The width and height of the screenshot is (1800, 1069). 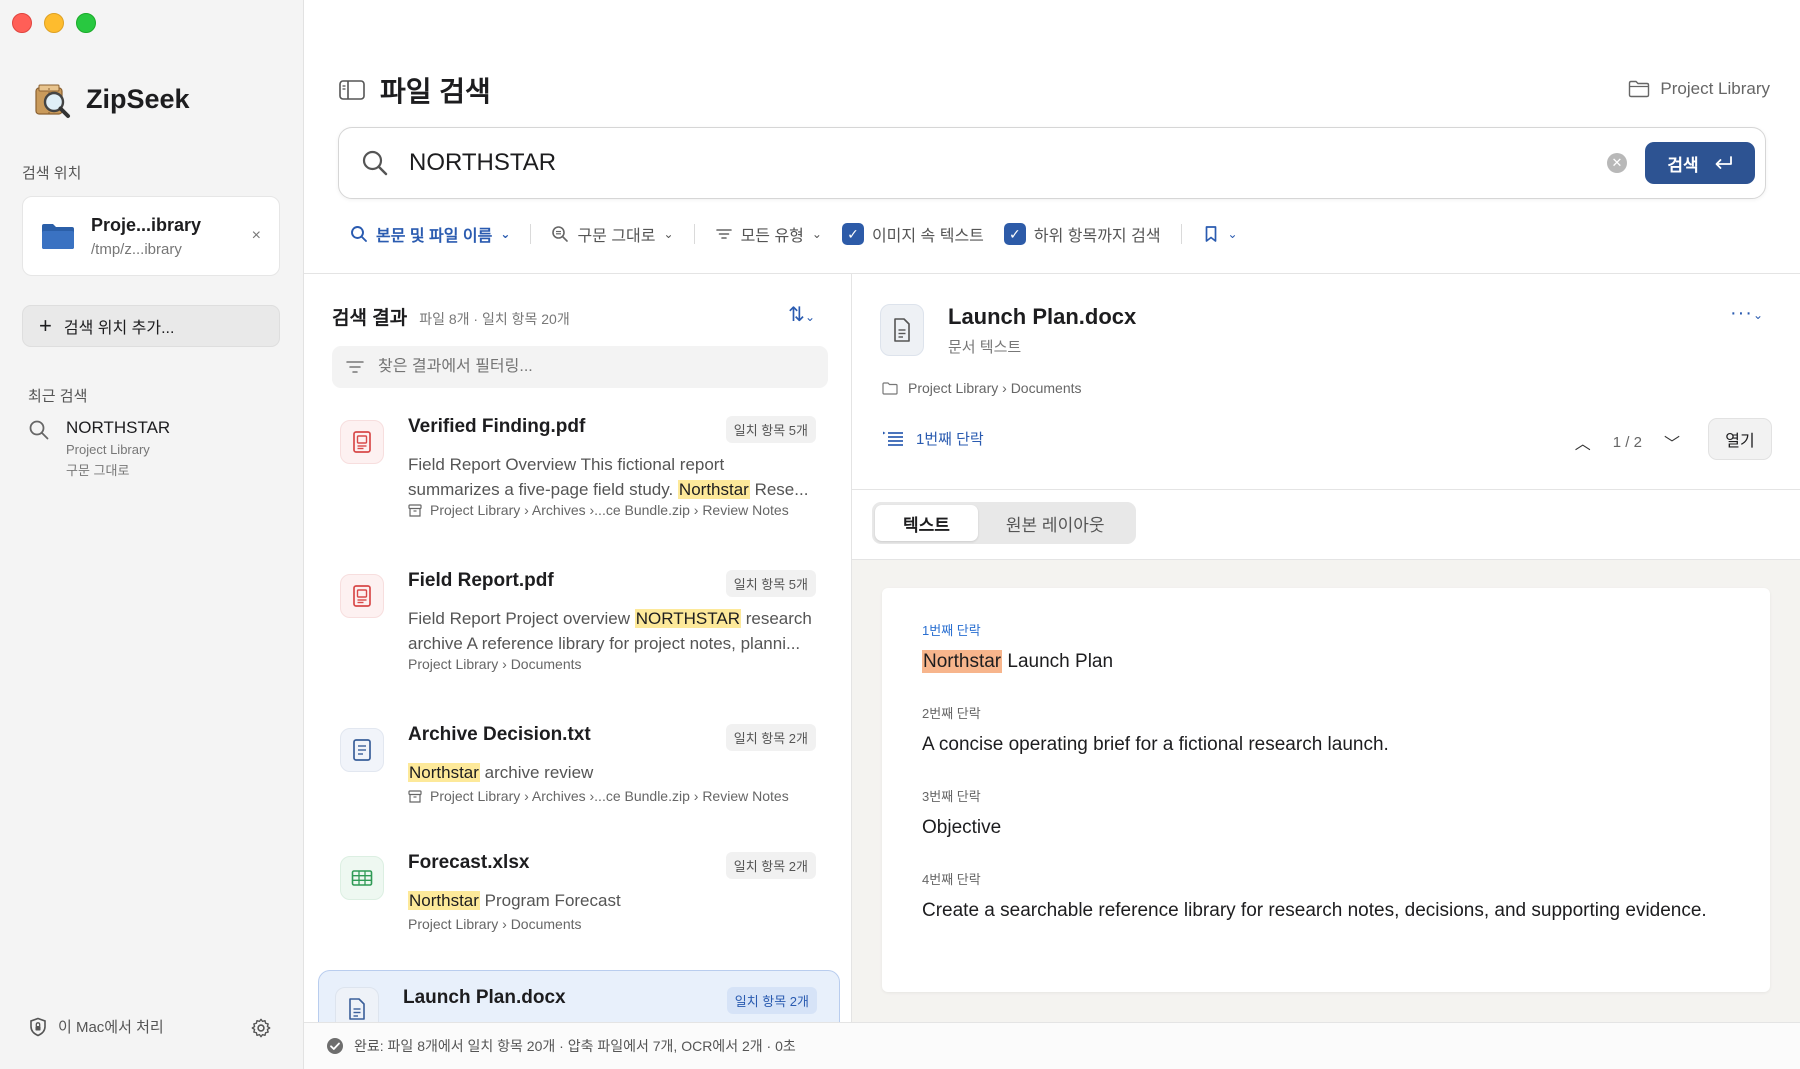 What do you see at coordinates (111, 1027) in the screenshot?
I see `local-processing-label: 이 Mac에서 처리` at bounding box center [111, 1027].